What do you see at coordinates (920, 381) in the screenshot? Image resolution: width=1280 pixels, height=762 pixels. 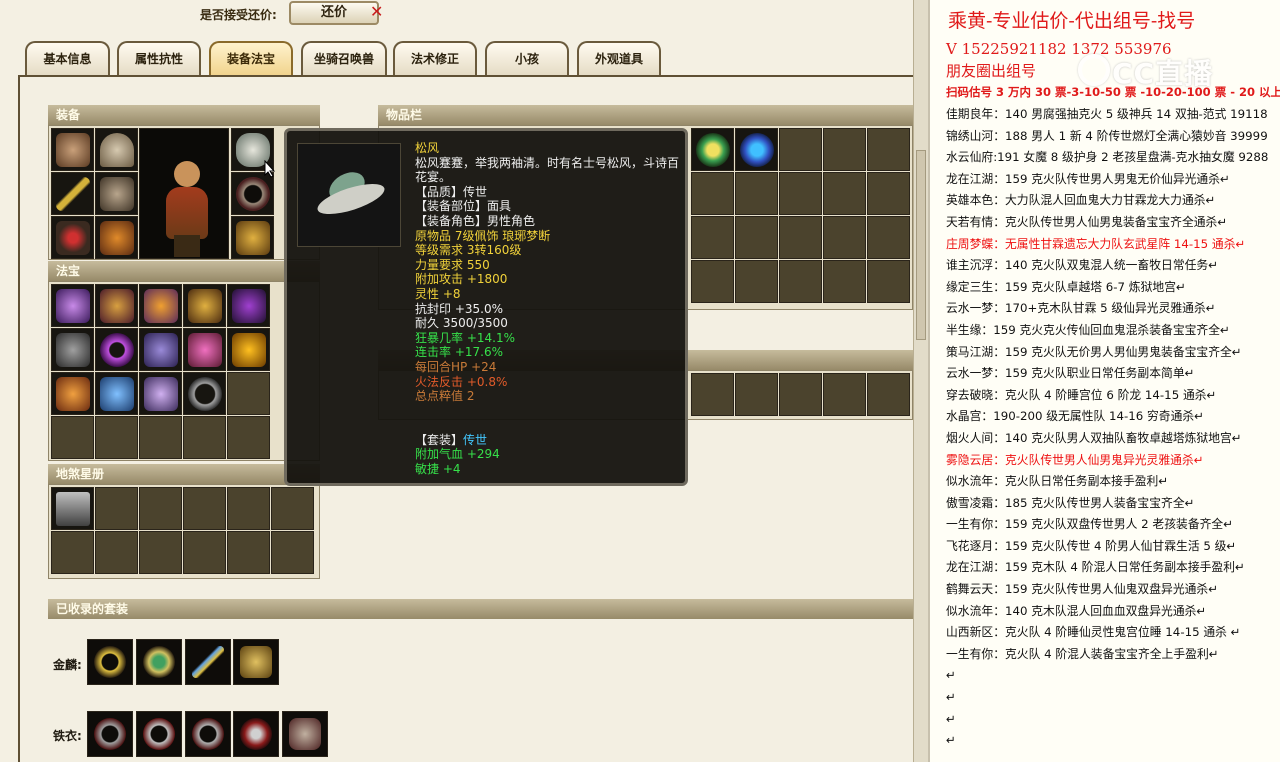 I see `game-scrollbar` at bounding box center [920, 381].